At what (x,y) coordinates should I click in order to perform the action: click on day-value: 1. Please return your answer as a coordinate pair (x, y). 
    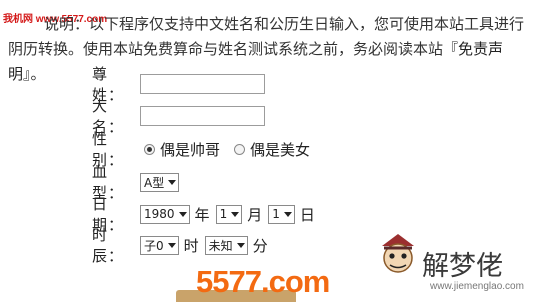
    Looking at the image, I should click on (276, 214).